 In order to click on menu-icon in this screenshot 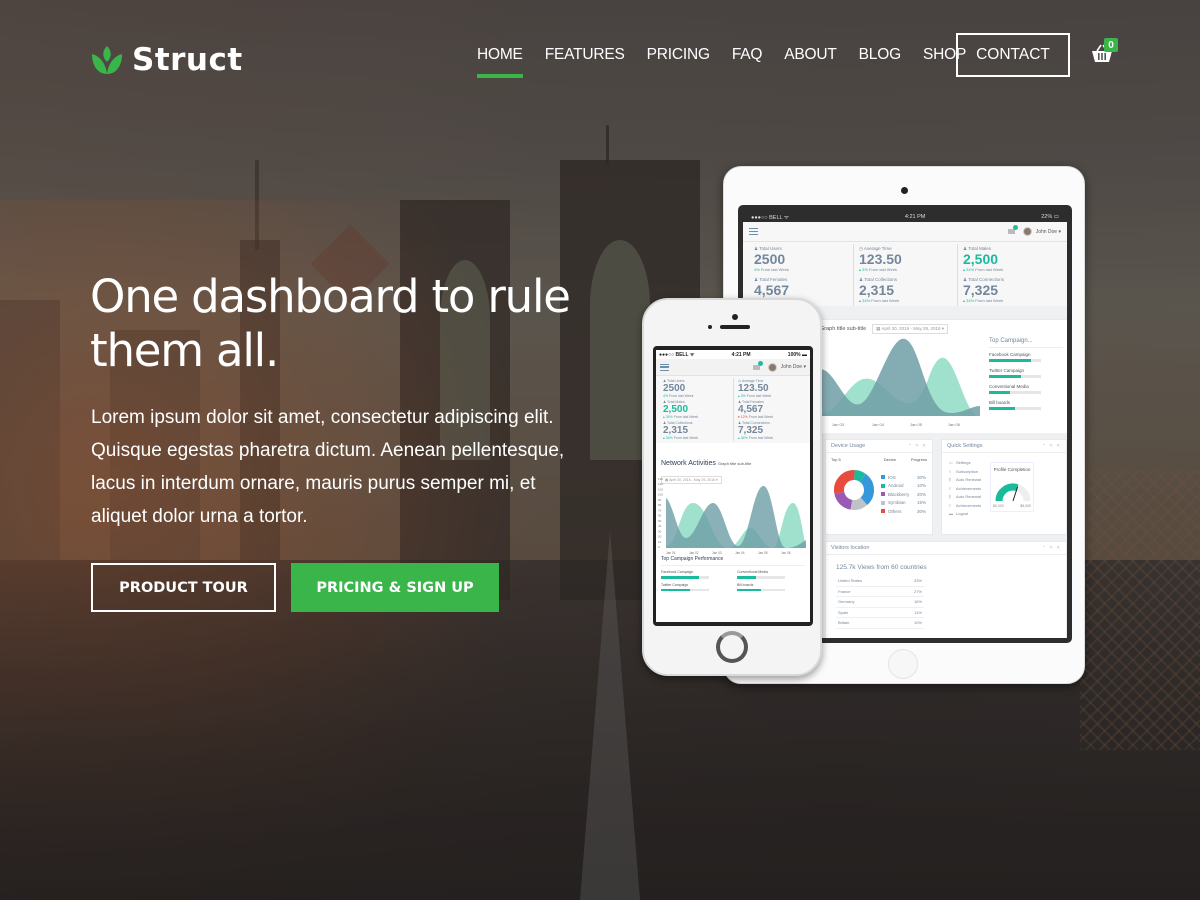, I will do `click(753, 231)`.